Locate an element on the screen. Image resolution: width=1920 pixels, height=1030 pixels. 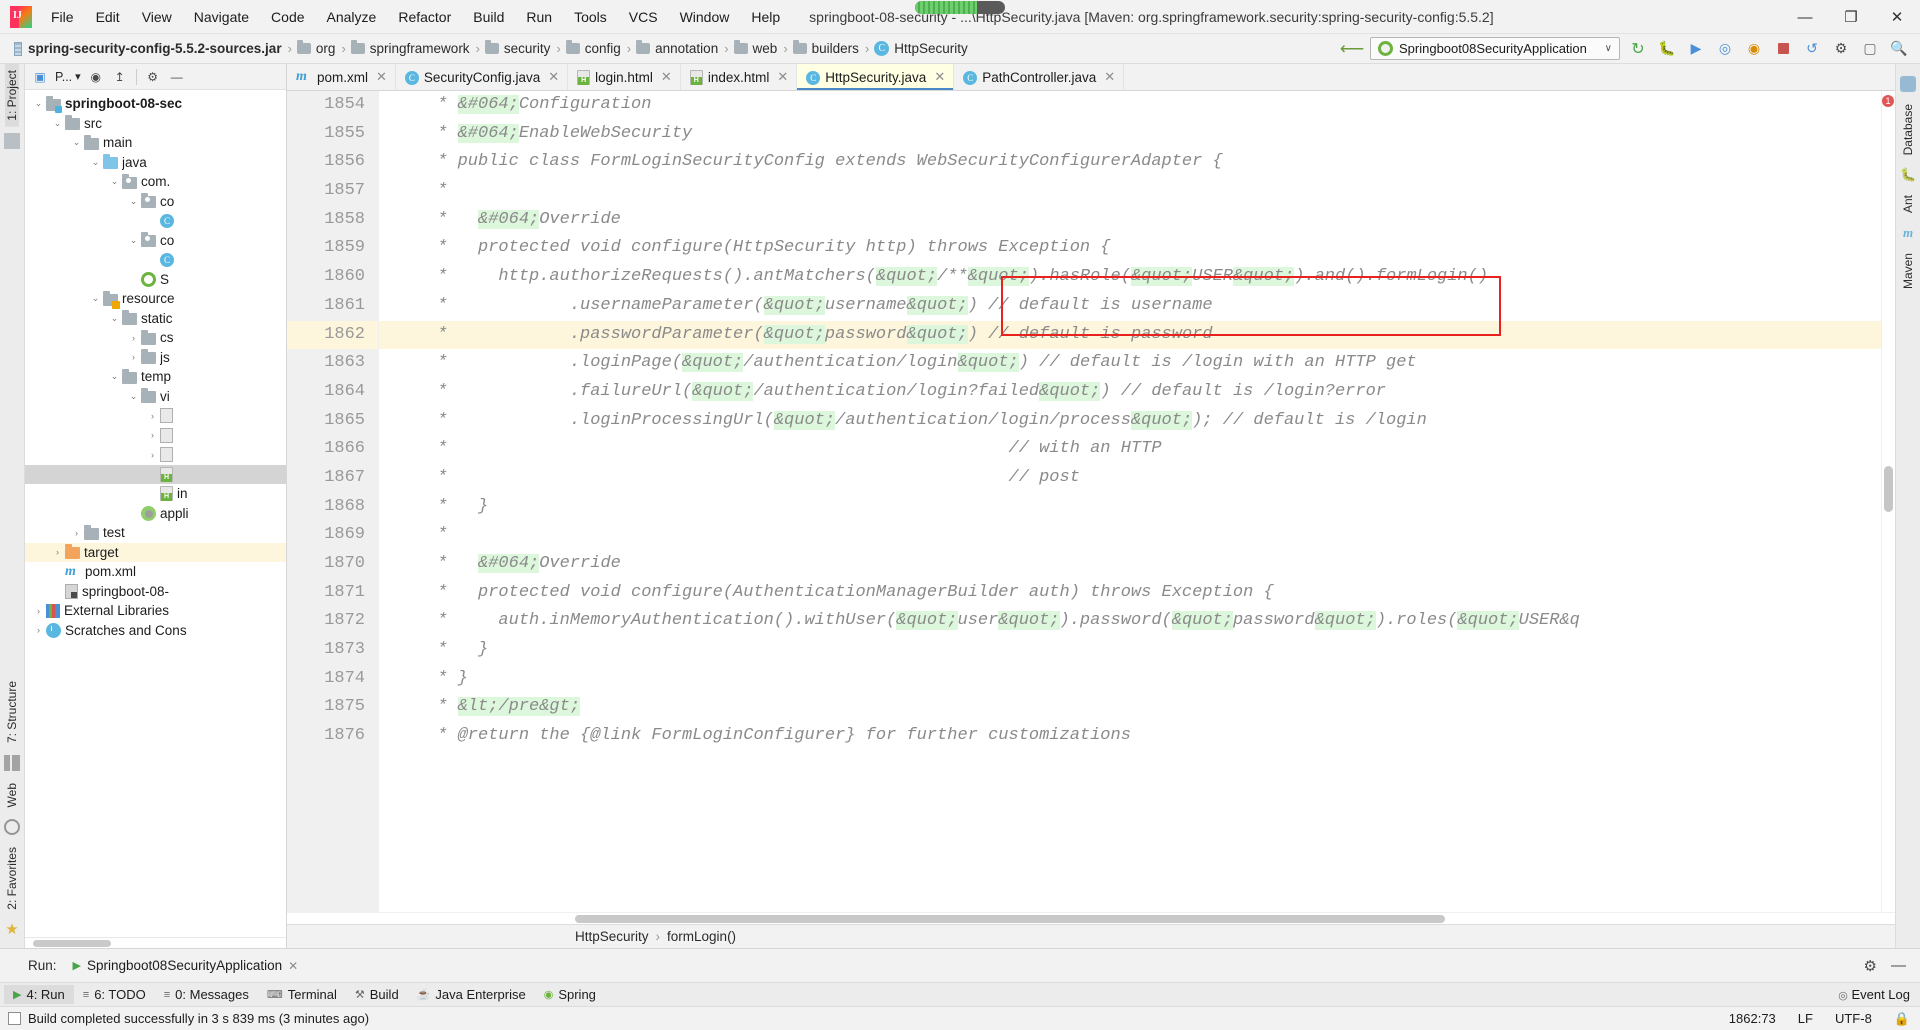
breadcrumb-config: config is located at coordinates (593, 48).